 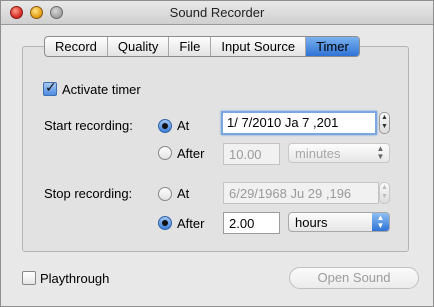 I want to click on stop-after-radio, so click(x=165, y=223).